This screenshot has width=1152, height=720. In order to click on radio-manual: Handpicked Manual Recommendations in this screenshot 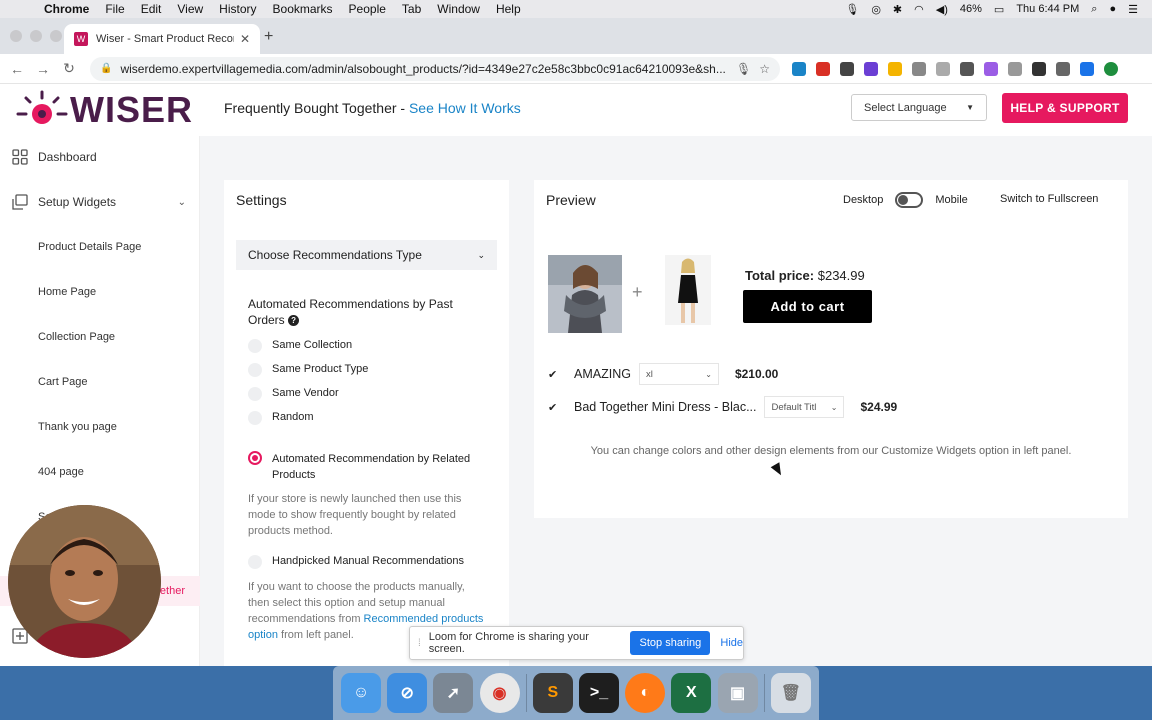, I will do `click(356, 562)`.